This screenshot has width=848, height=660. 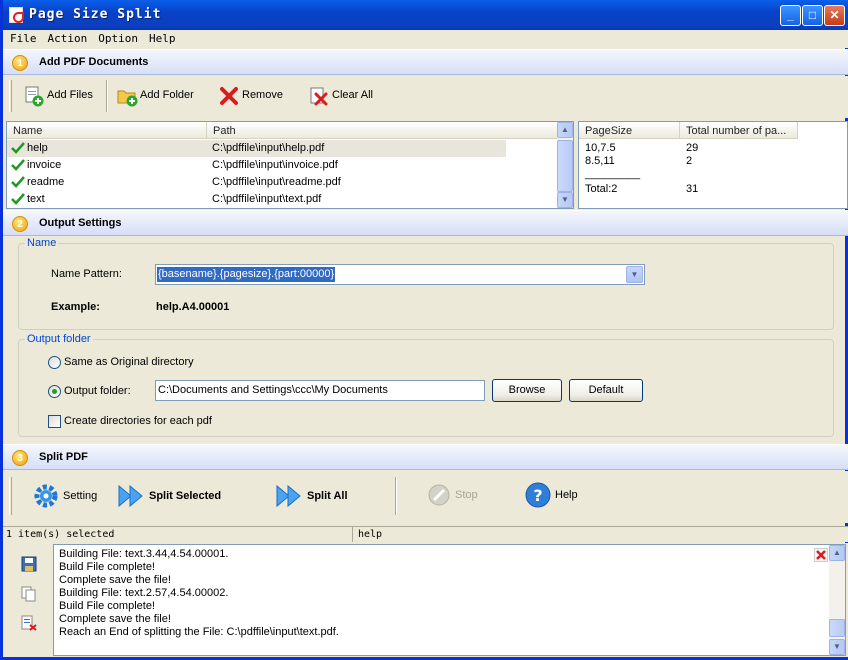 I want to click on remove-button: Remove, so click(x=250, y=95).